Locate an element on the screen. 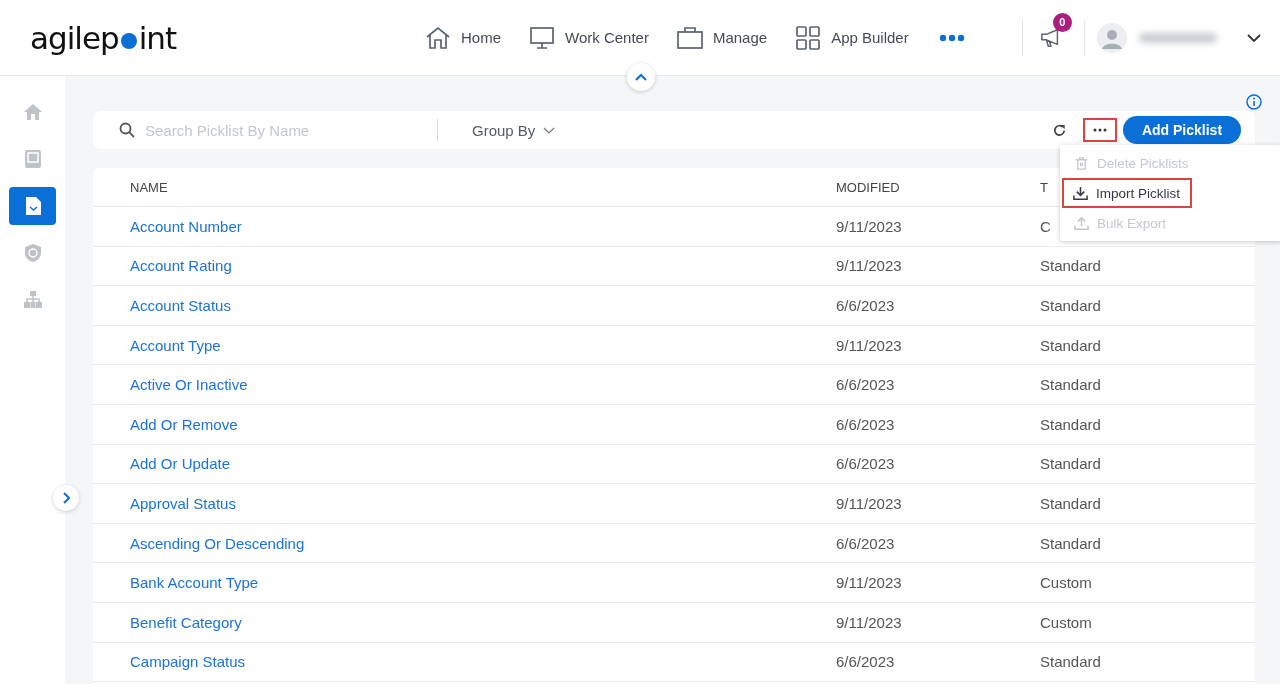  nav-link: Manage is located at coordinates (722, 37).